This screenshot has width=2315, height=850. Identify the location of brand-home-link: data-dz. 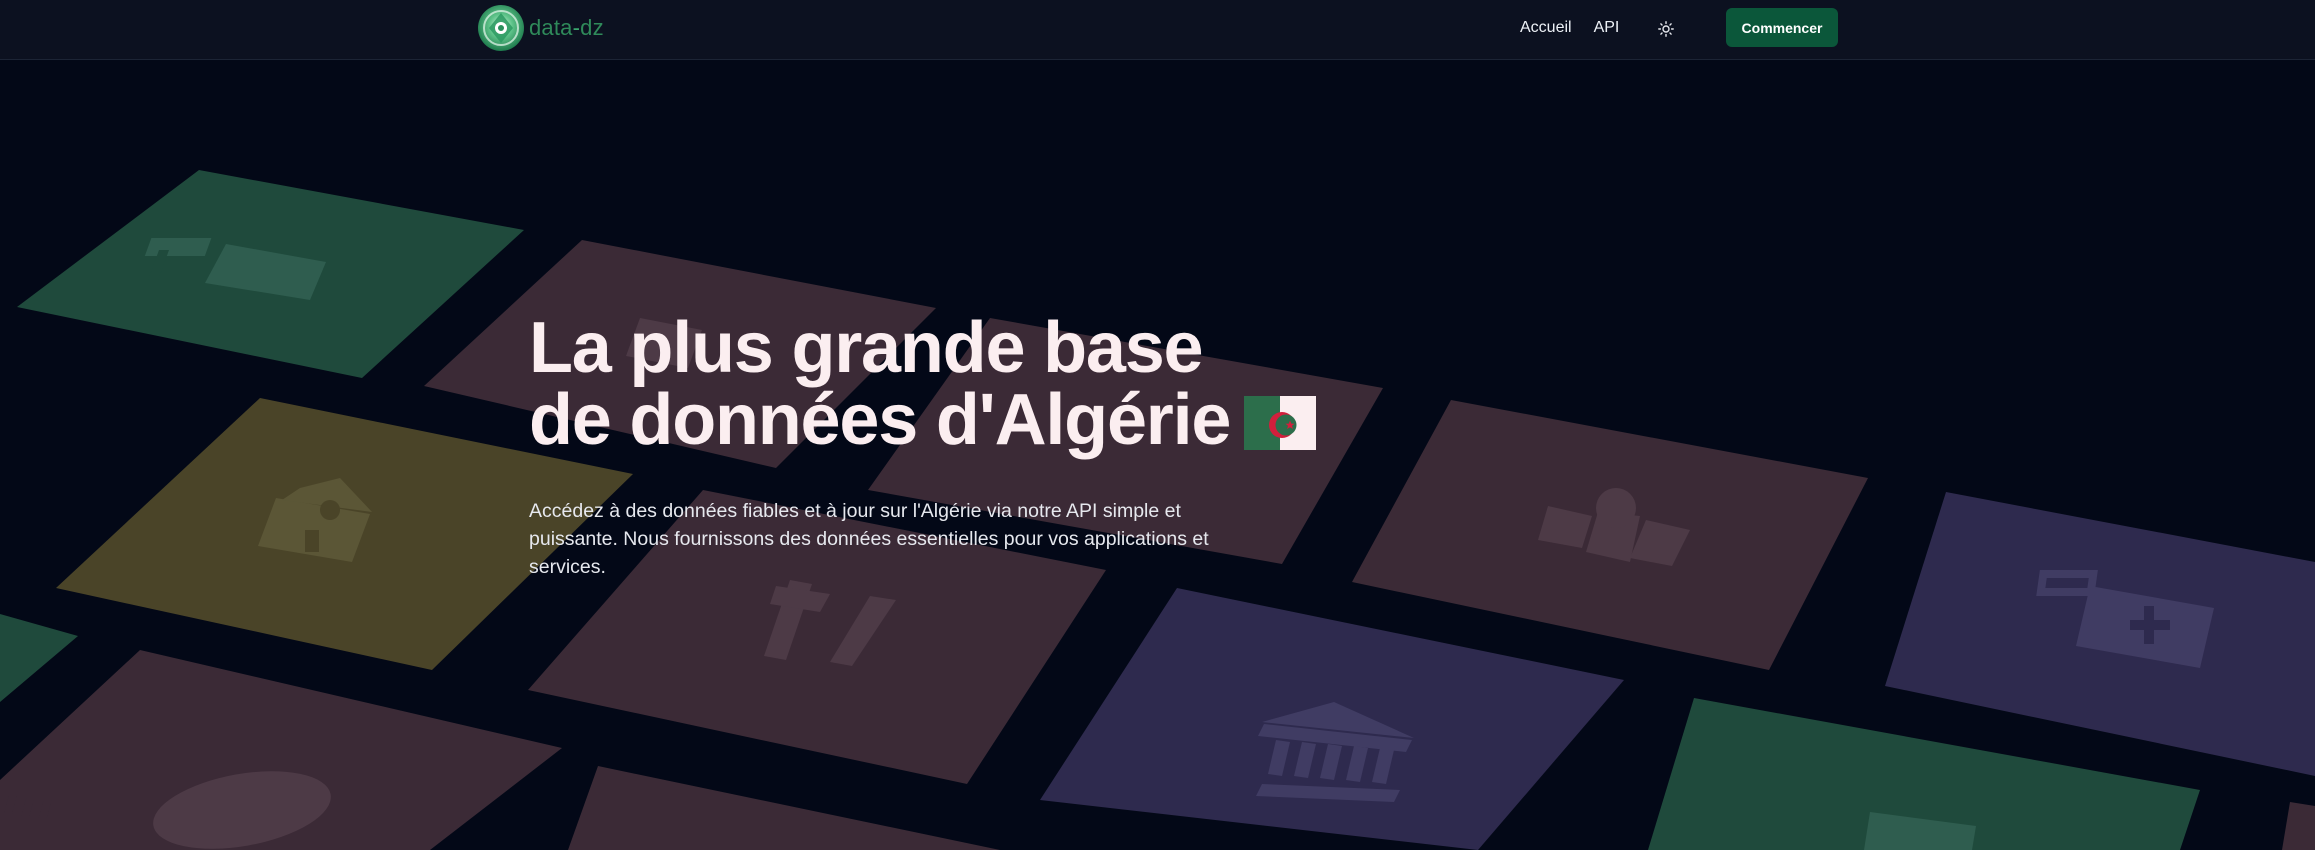
(540, 28).